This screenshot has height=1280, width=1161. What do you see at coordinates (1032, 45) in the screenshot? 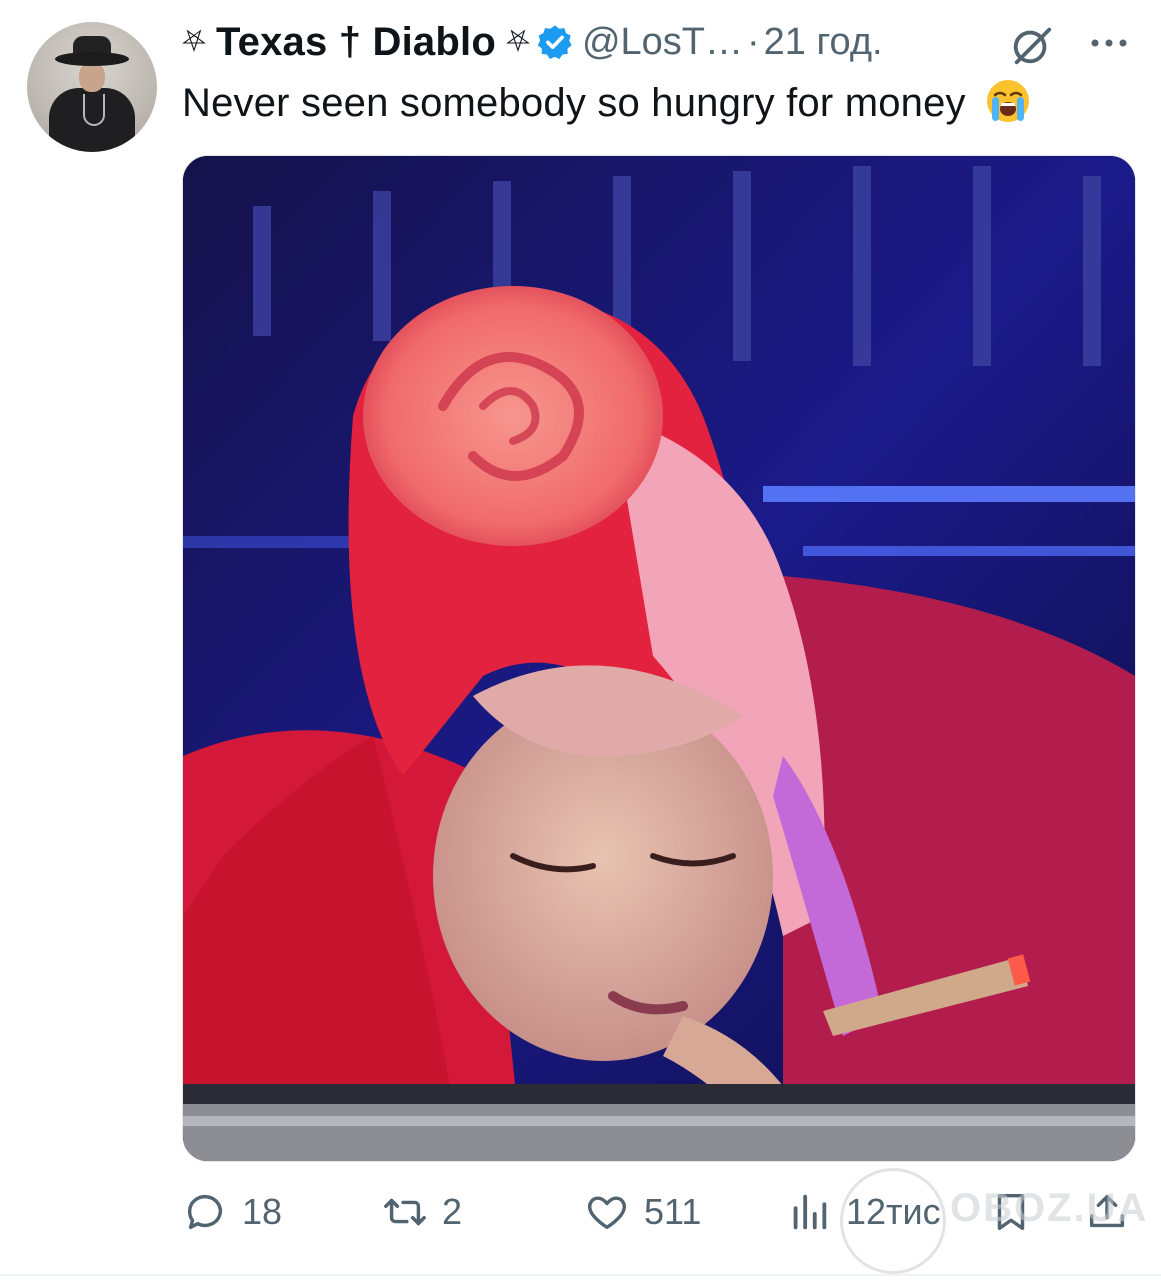
I see `grok-icon` at bounding box center [1032, 45].